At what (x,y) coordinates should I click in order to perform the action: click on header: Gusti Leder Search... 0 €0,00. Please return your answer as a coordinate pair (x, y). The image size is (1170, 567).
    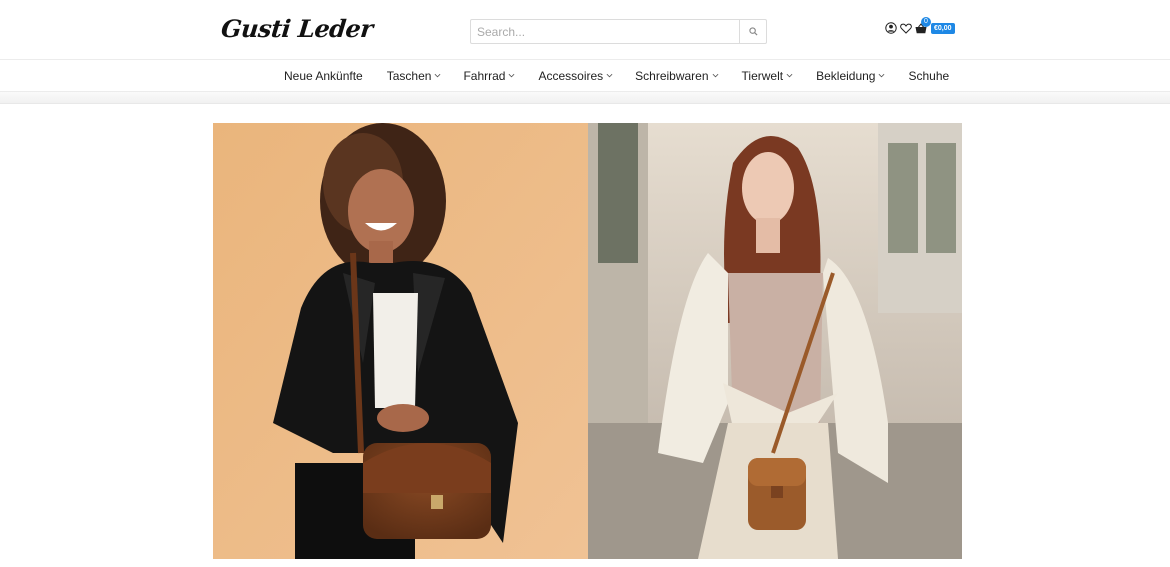
    Looking at the image, I should click on (585, 29).